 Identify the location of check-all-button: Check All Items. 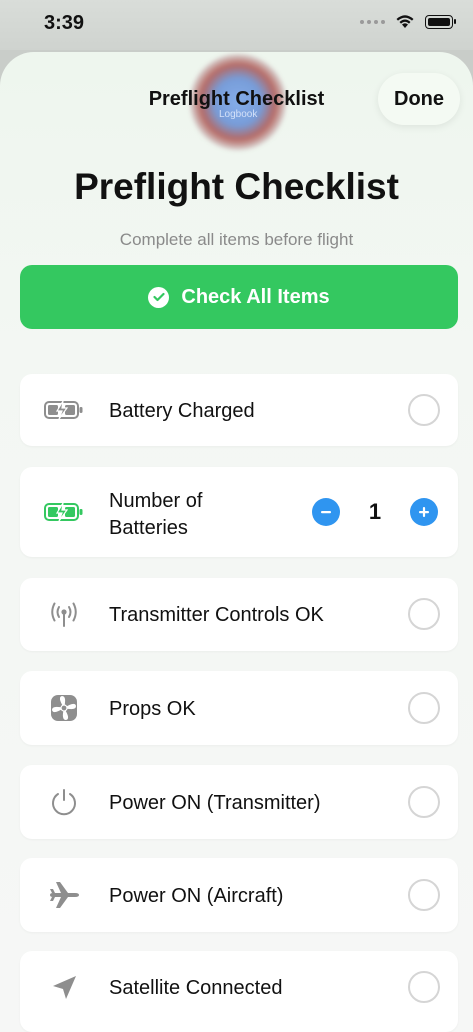
(239, 297).